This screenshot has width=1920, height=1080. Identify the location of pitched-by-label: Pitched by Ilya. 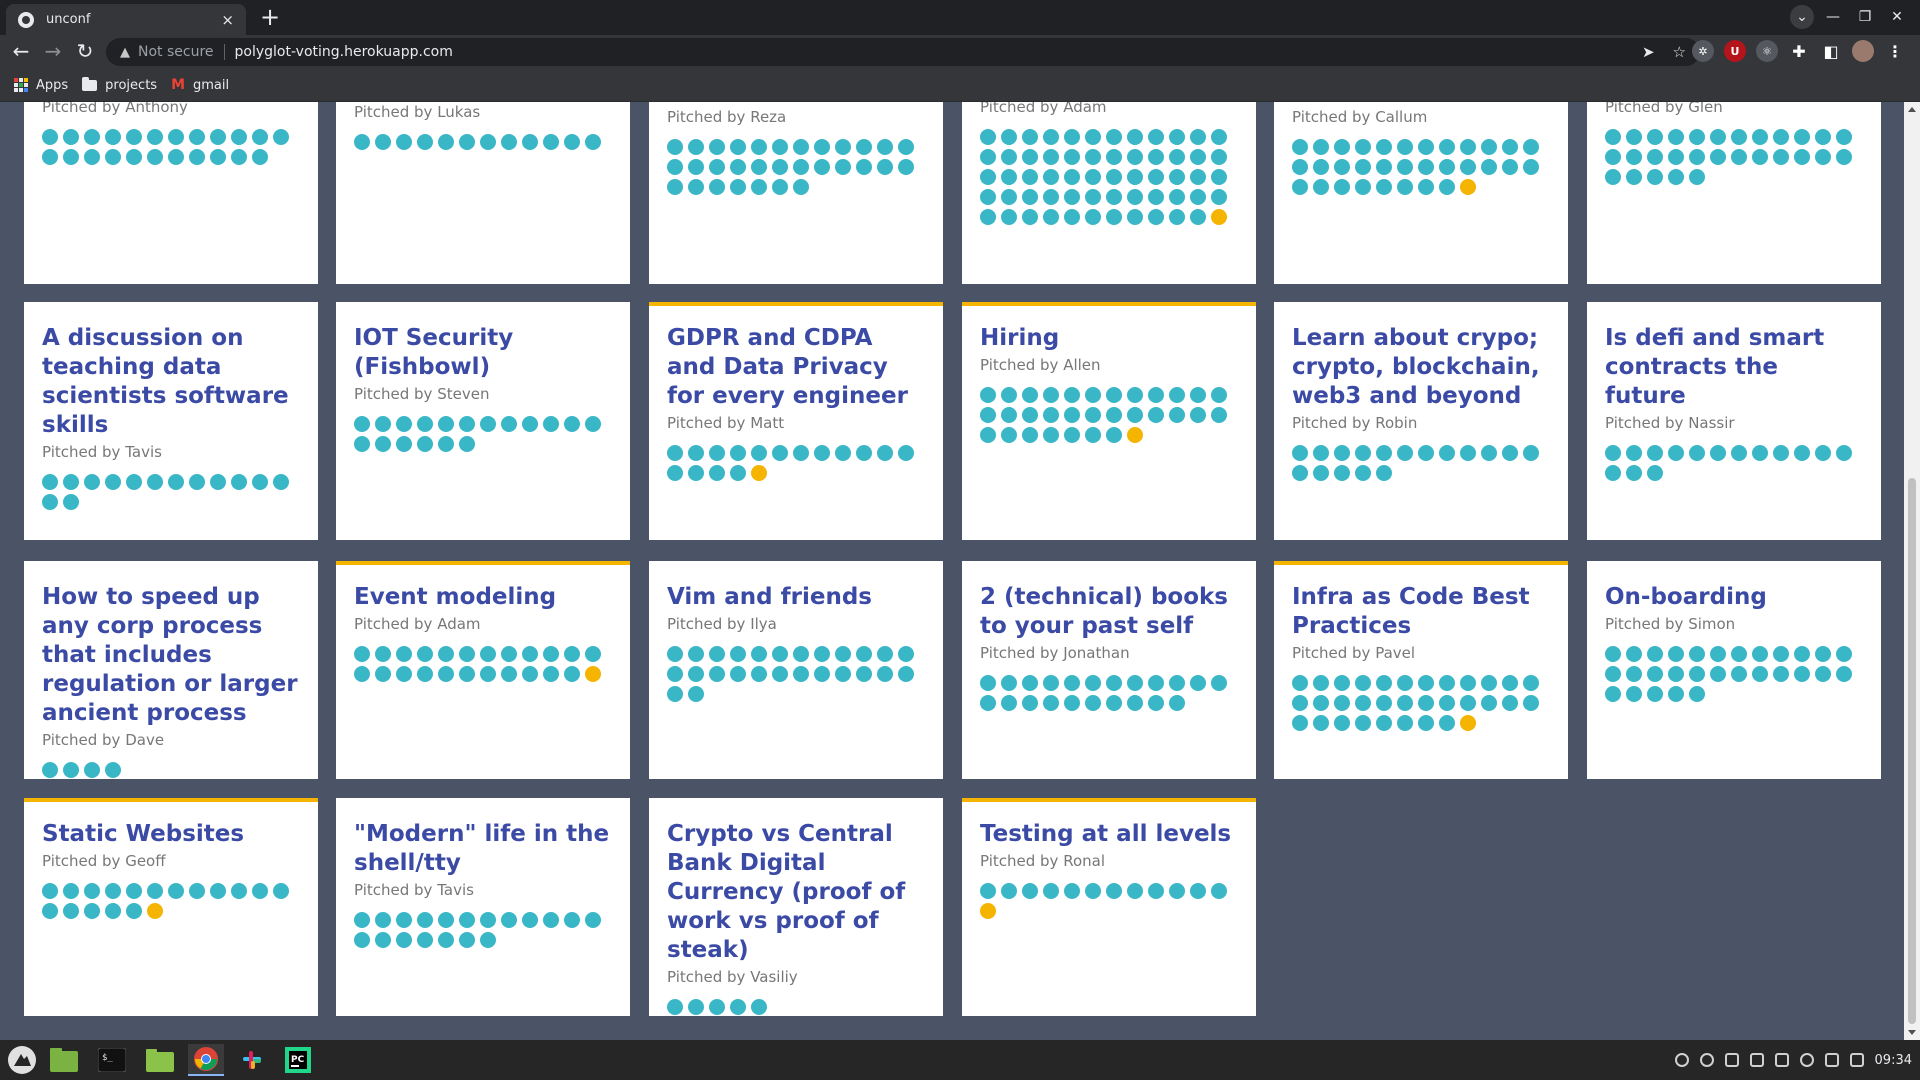
(722, 624).